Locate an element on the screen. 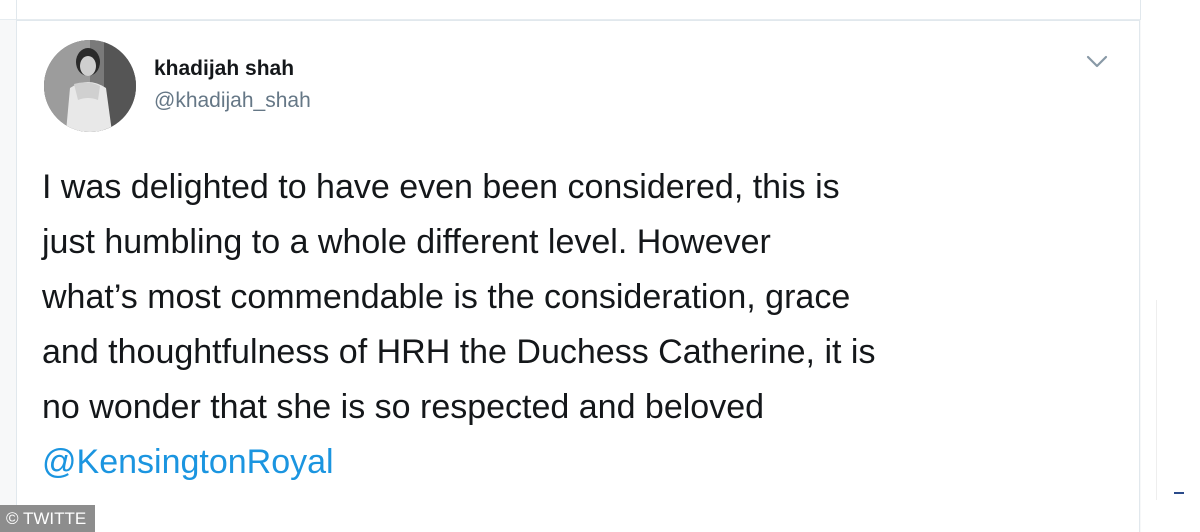  user-handle: @khadijah_shah is located at coordinates (232, 101).